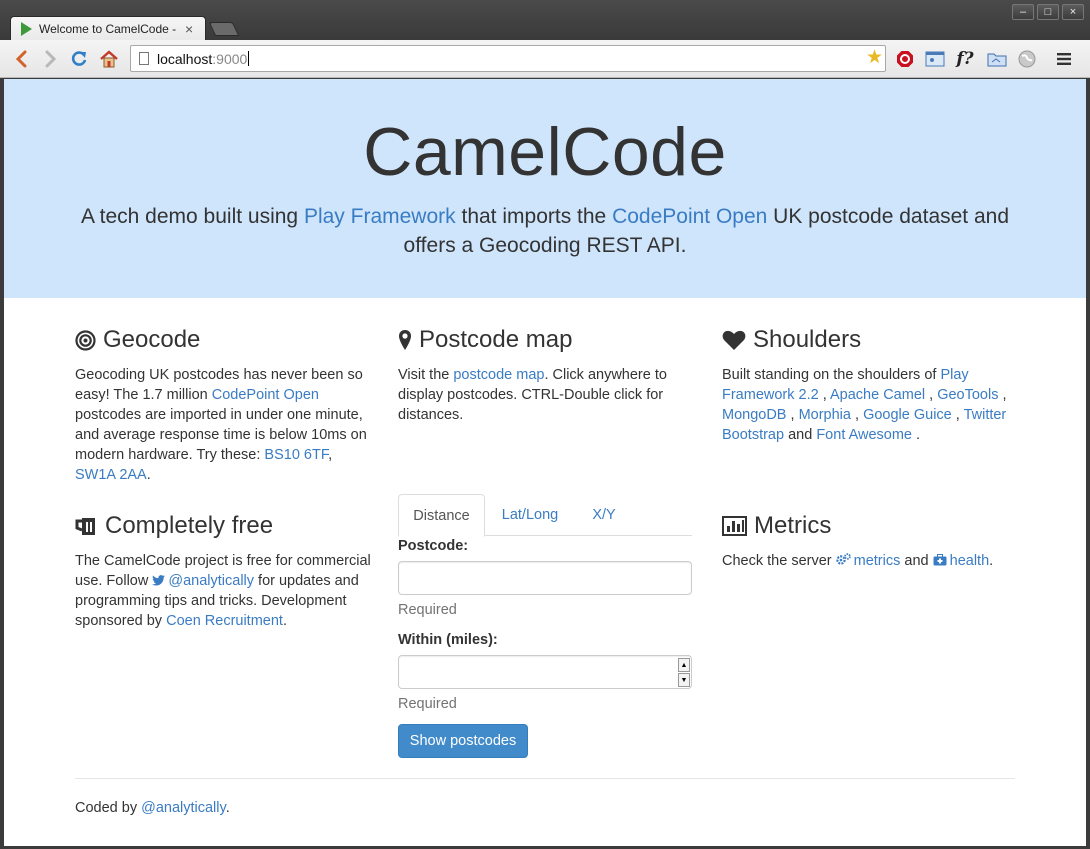  What do you see at coordinates (463, 741) in the screenshot?
I see `show-postcodes-button: Show postcodes` at bounding box center [463, 741].